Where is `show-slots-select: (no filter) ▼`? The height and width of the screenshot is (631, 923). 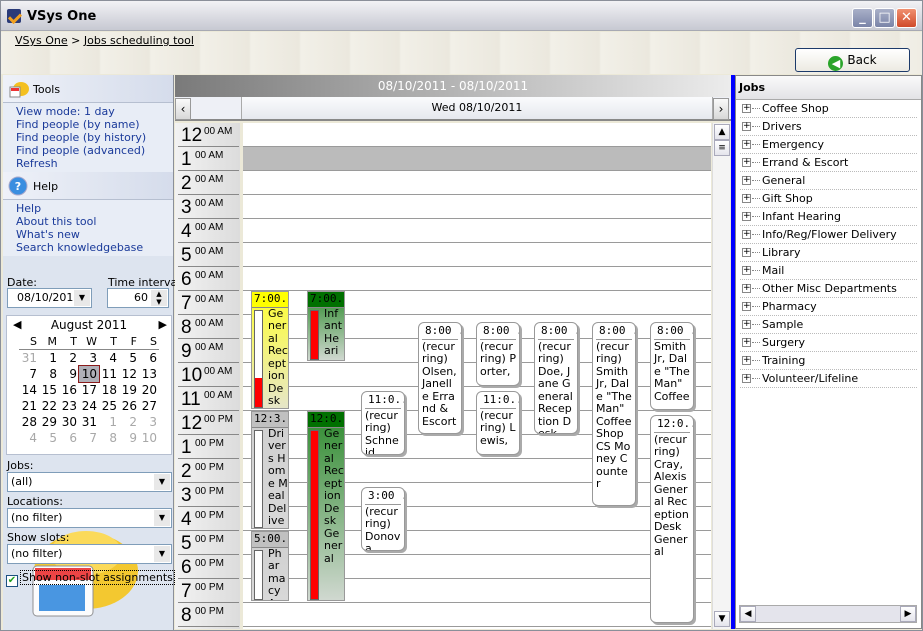 show-slots-select: (no filter) ▼ is located at coordinates (89, 554).